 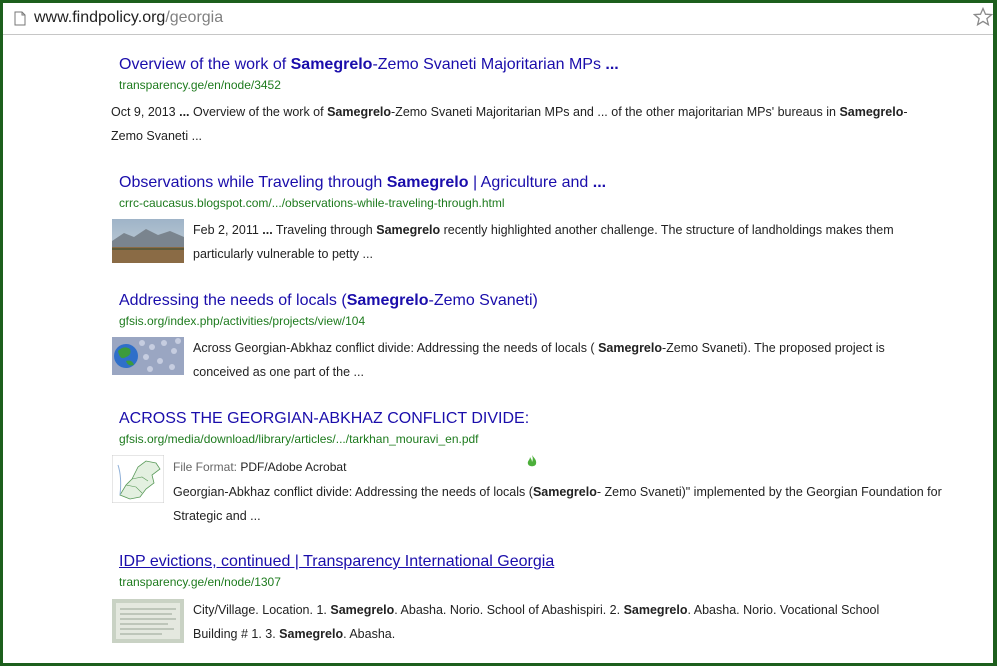 I want to click on file-format: File Format: PDF/Adobe Acrobat, so click(x=259, y=467).